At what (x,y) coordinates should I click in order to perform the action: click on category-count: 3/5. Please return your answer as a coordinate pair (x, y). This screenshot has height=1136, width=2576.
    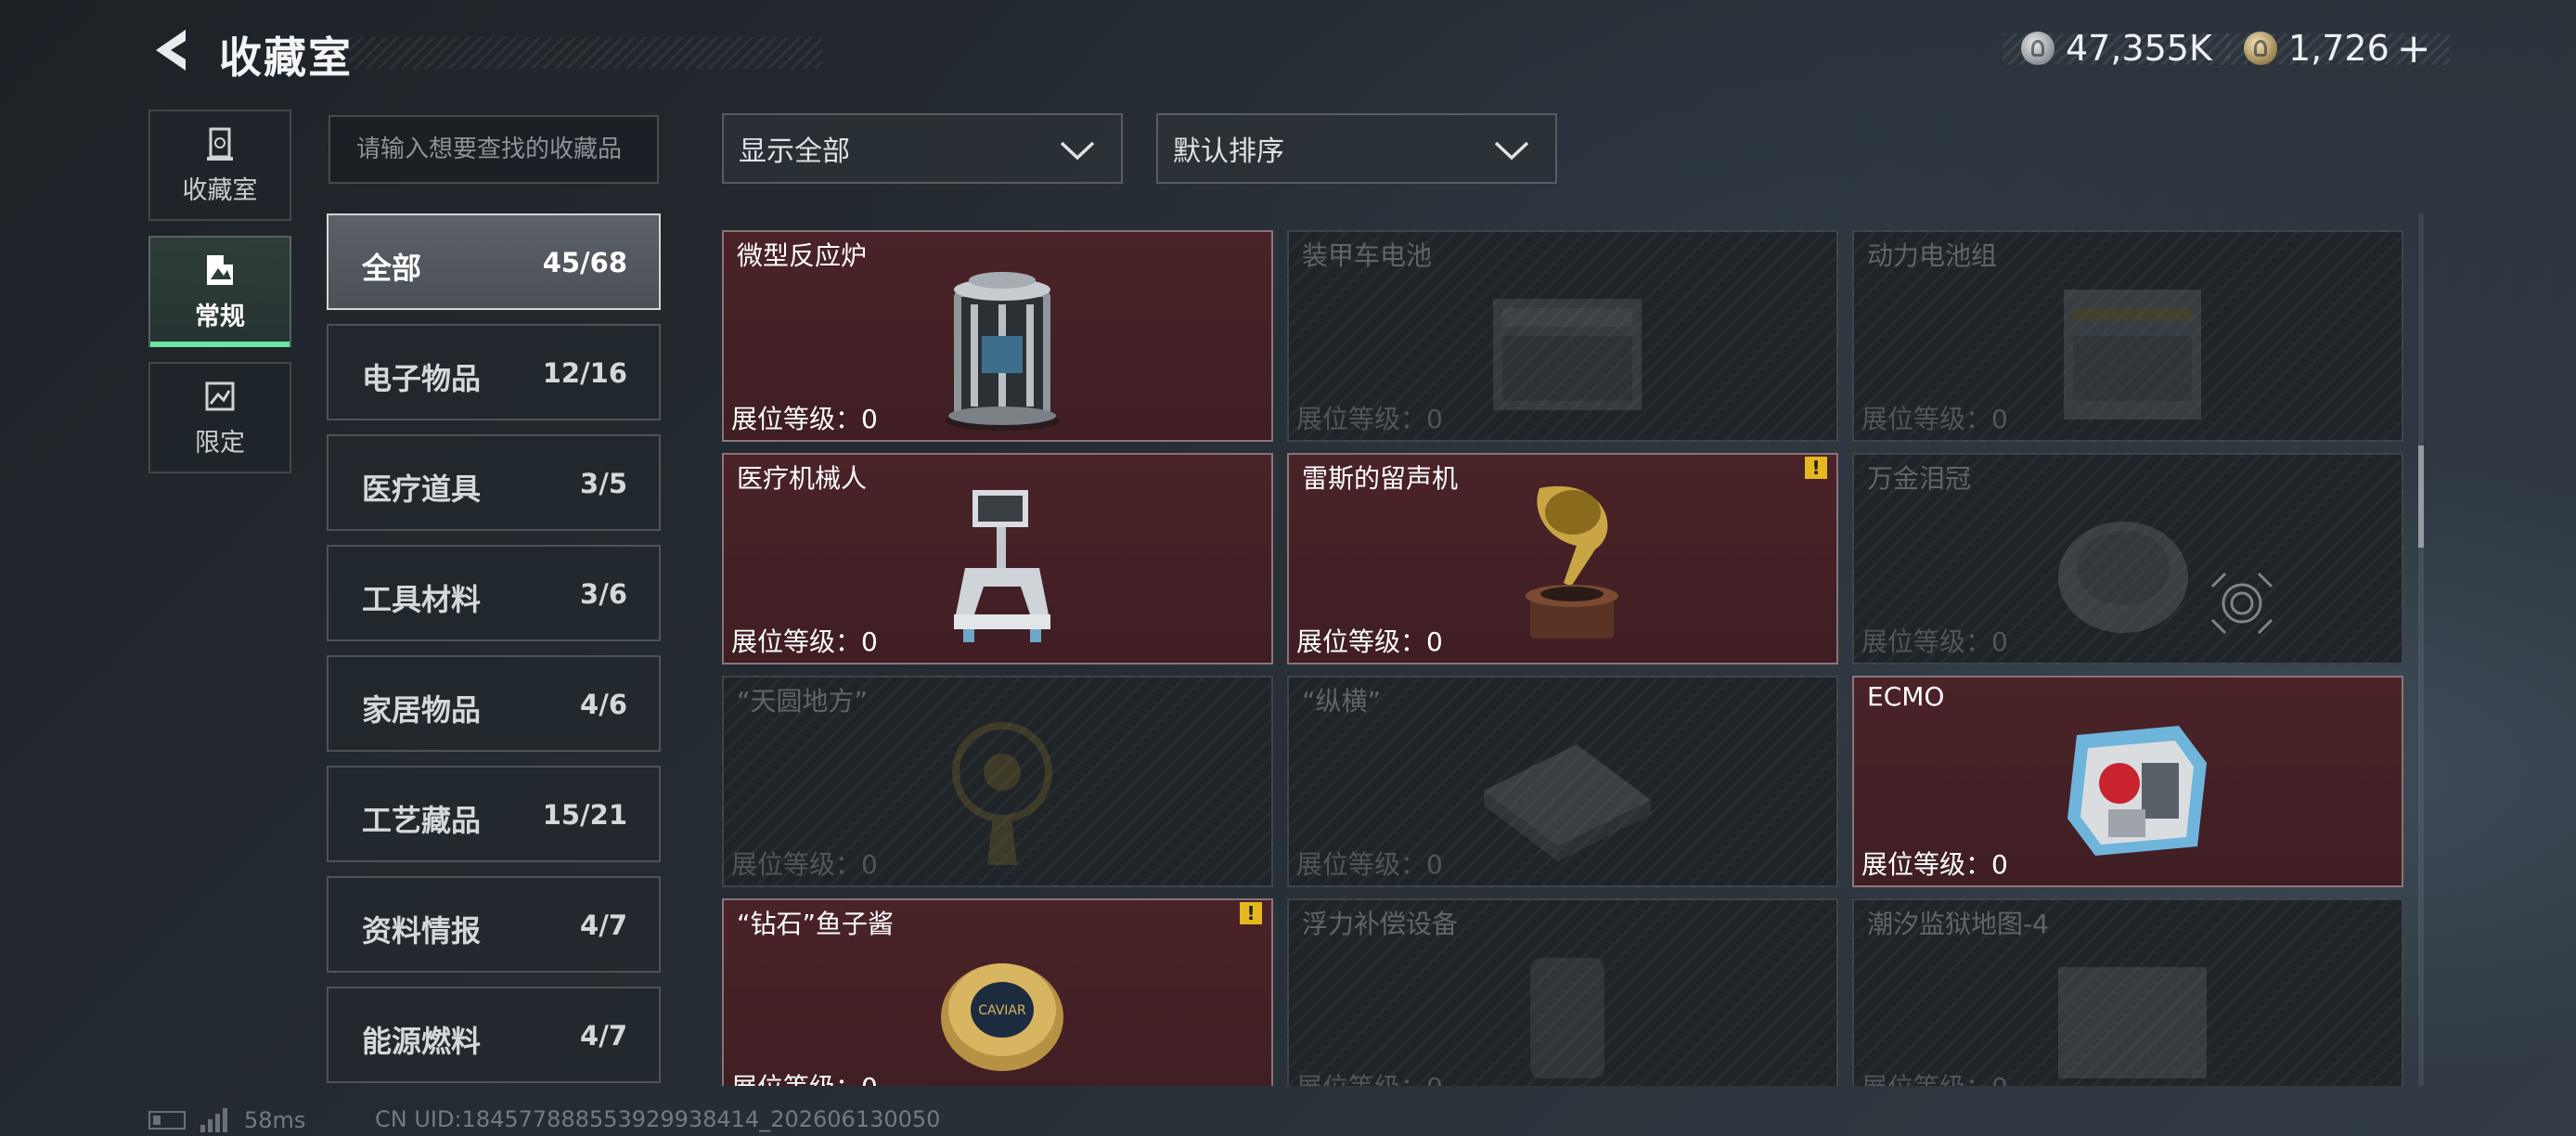
    Looking at the image, I should click on (604, 483).